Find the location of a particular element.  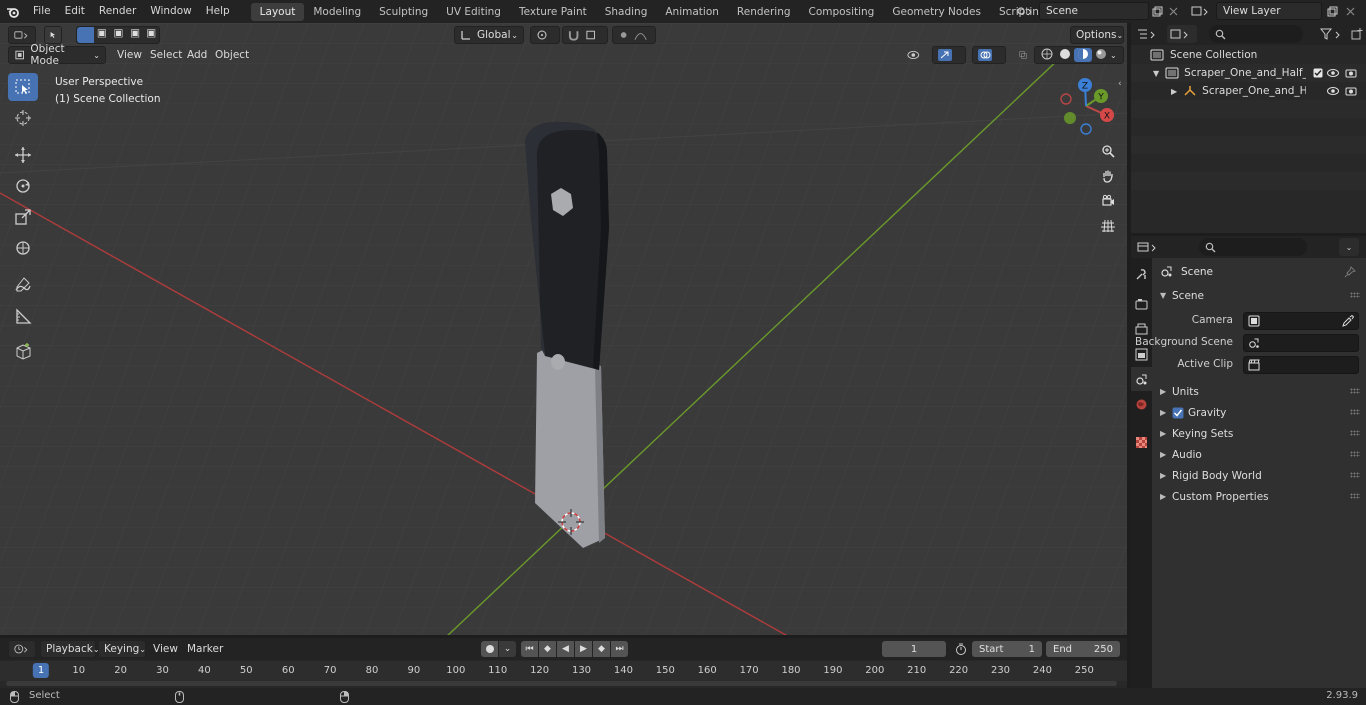

prev-keyframe-button: ◆ is located at coordinates (547, 649).